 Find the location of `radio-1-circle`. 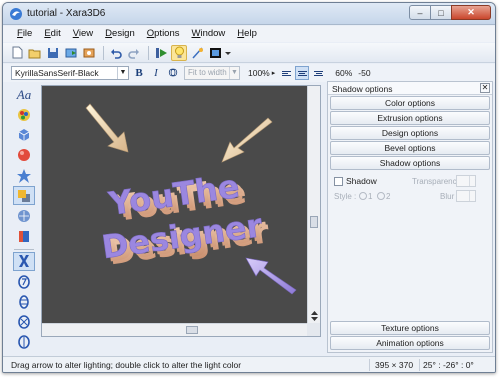

radio-1-circle is located at coordinates (363, 196).